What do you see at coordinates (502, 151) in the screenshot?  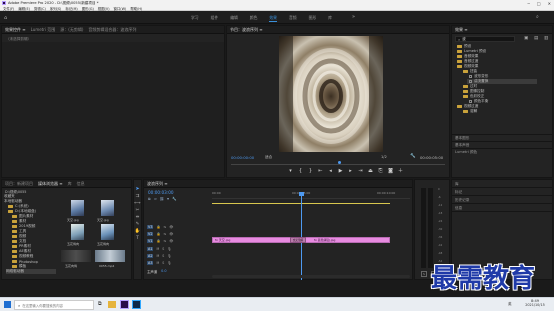 I see `section-lumetri-color: Lumetri 颜色` at bounding box center [502, 151].